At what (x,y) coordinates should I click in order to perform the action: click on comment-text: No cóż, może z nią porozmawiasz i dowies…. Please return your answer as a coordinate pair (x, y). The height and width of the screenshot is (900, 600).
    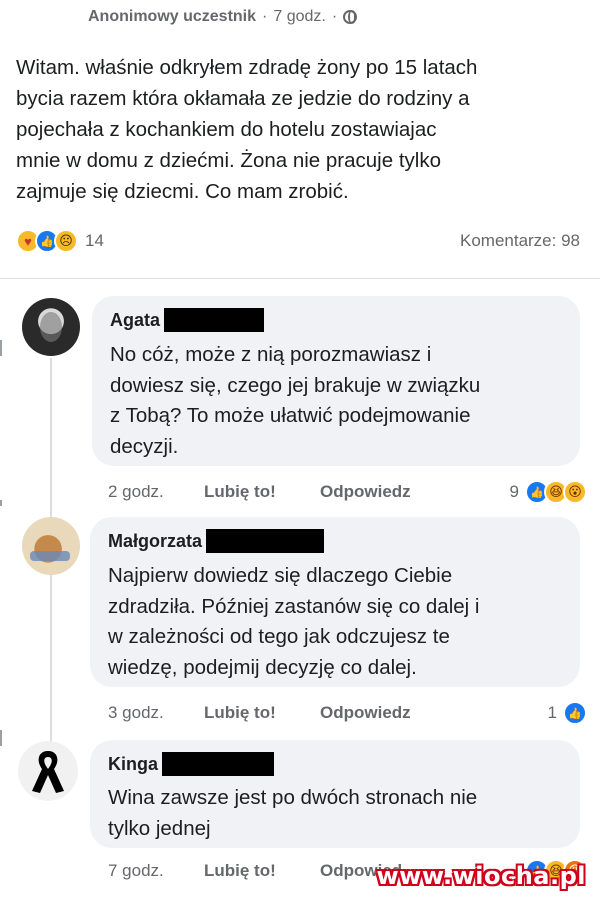
    Looking at the image, I should click on (295, 400).